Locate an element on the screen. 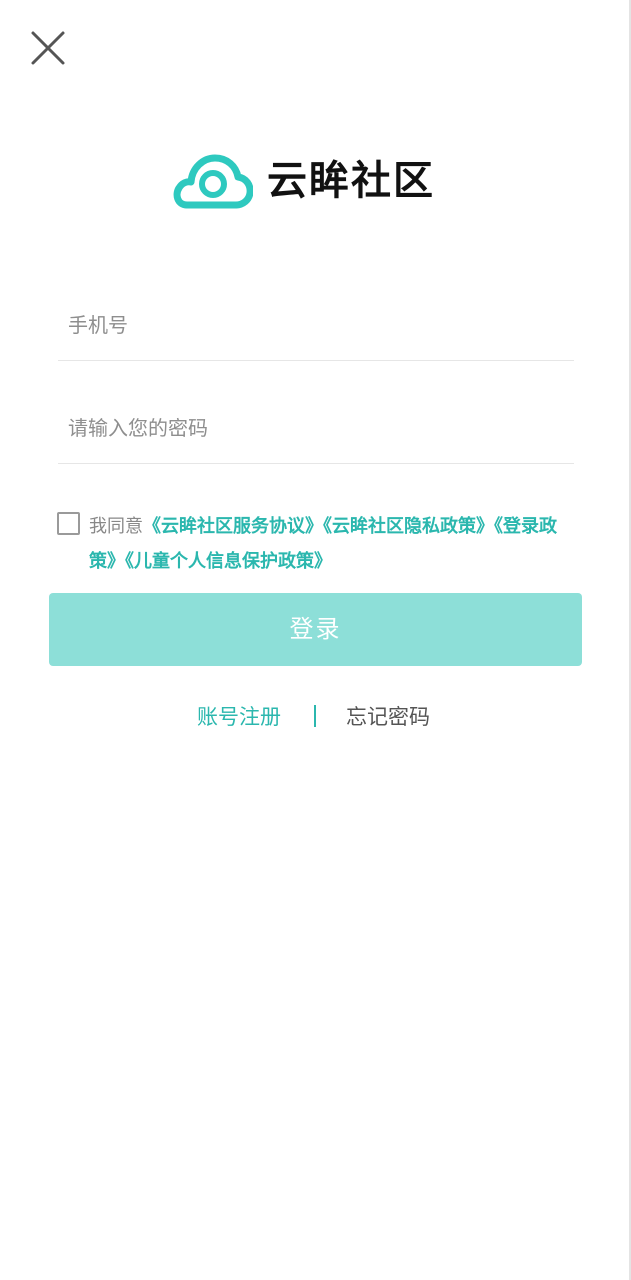  cloud-logo-icon is located at coordinates (213, 181).